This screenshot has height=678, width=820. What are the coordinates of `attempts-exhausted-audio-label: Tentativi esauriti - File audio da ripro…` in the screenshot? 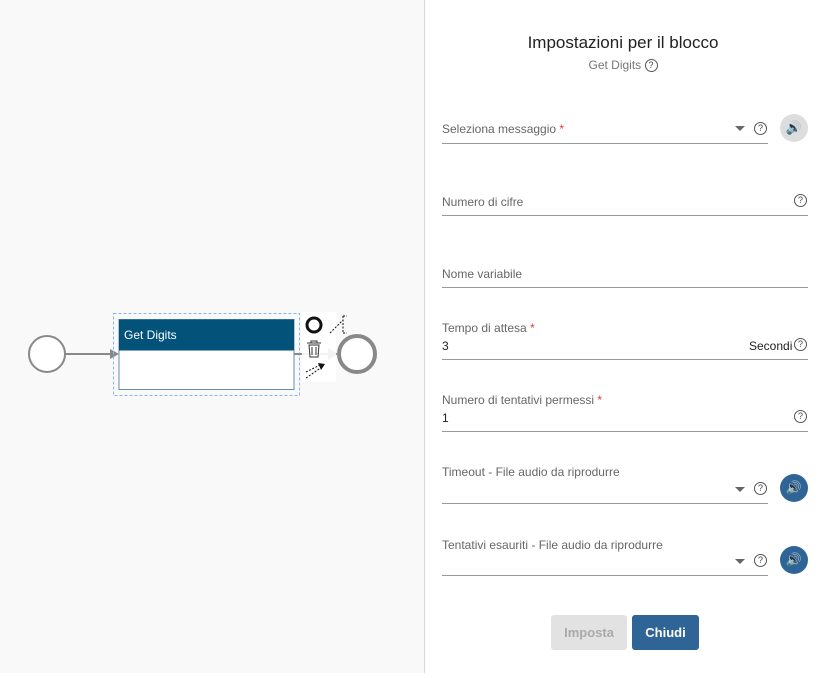 It's located at (552, 545).